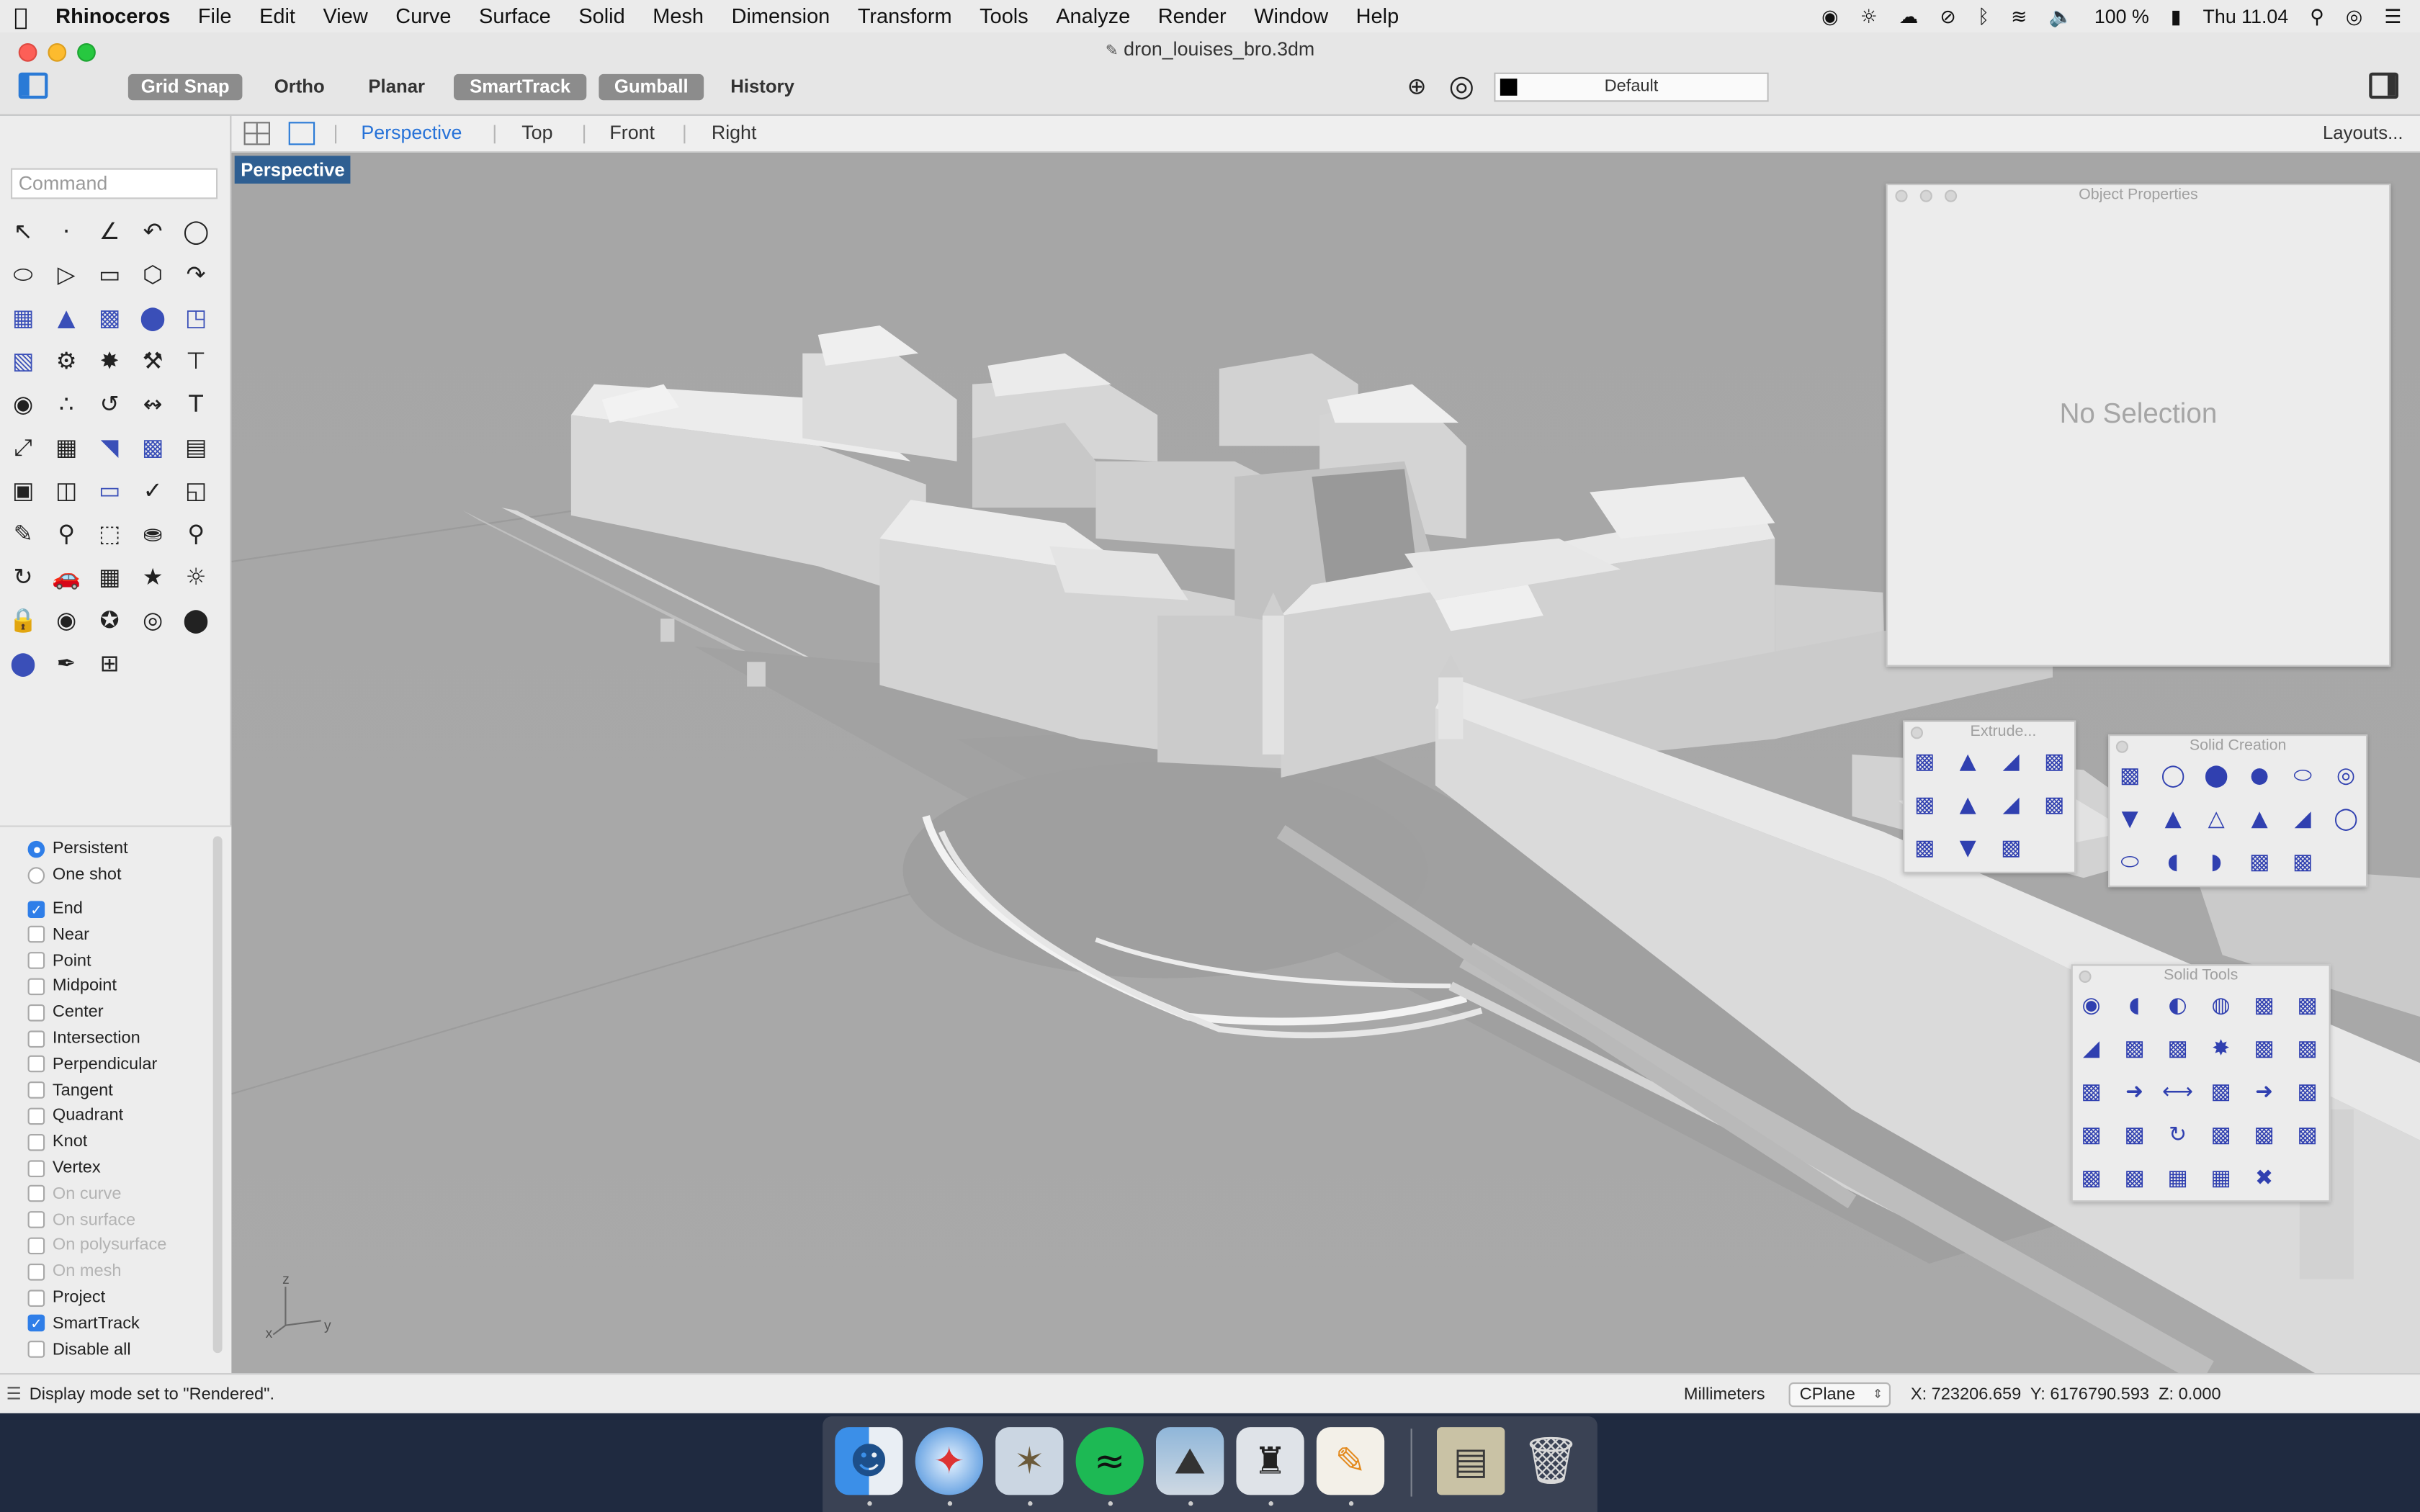 The height and width of the screenshot is (1512, 2420). I want to click on menu-file: File, so click(215, 15).